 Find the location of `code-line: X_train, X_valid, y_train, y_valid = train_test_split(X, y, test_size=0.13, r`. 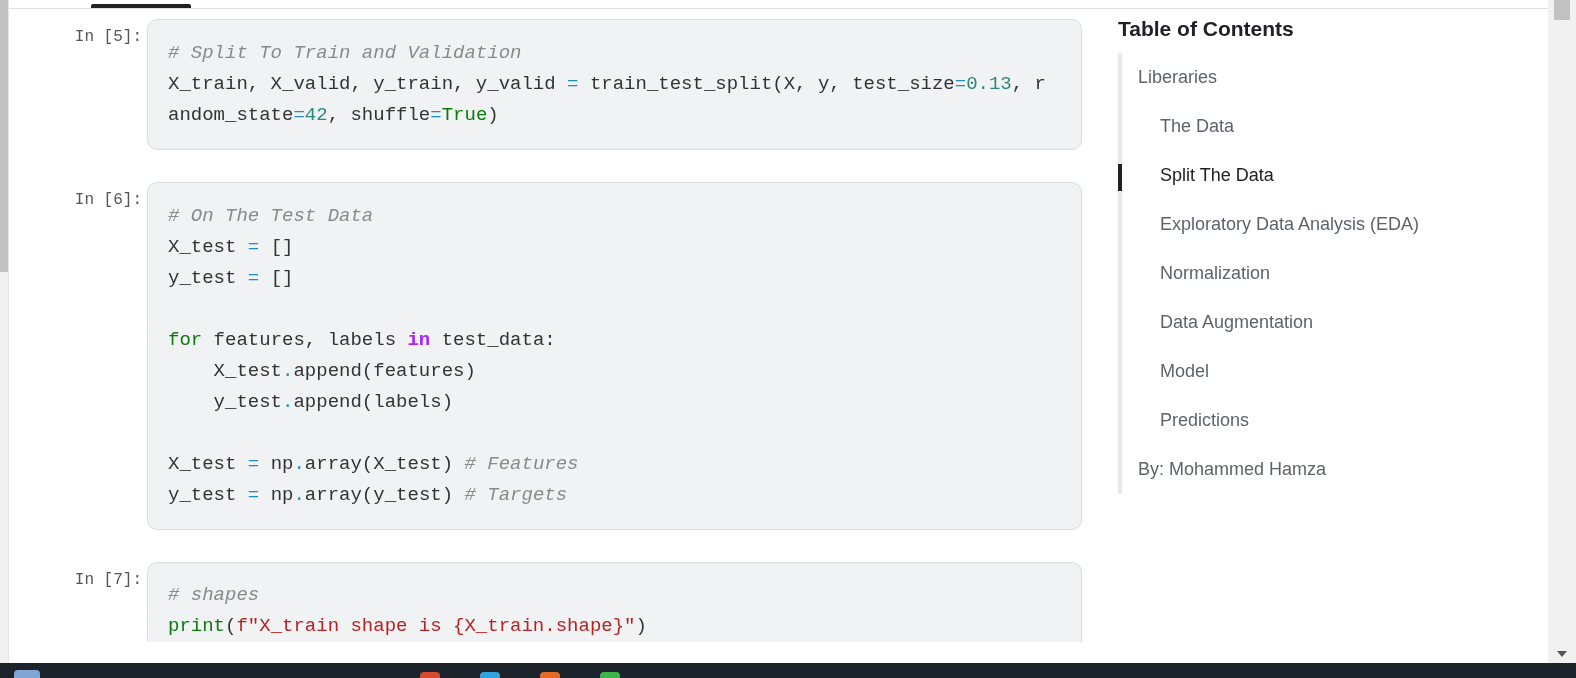

code-line: X_train, X_valid, y_train, y_valid = train_test_split(X, y, test_size=0.13, r is located at coordinates (607, 84).